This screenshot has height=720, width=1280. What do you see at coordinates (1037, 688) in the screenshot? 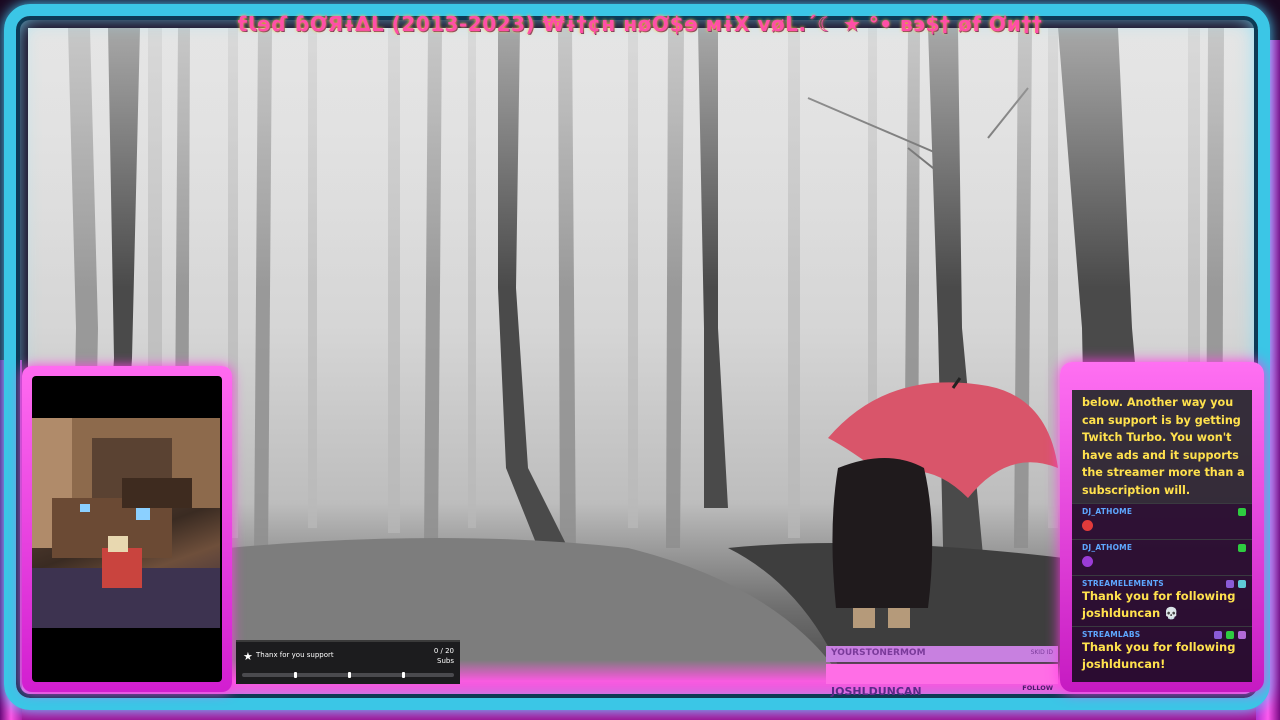
I see `latest-follower-tag: FOLLOW` at bounding box center [1037, 688].